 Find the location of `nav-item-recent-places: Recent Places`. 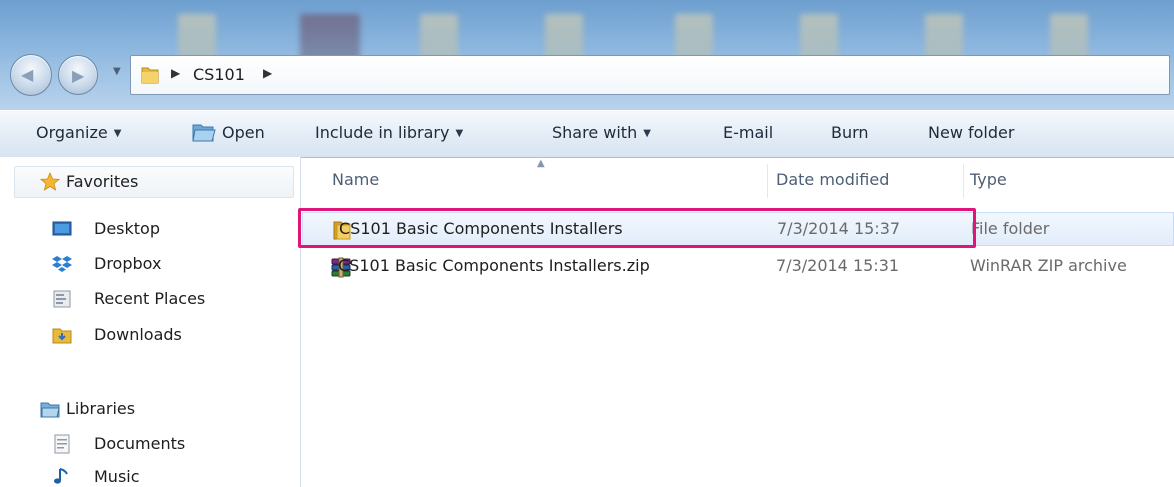

nav-item-recent-places: Recent Places is located at coordinates (149, 298).